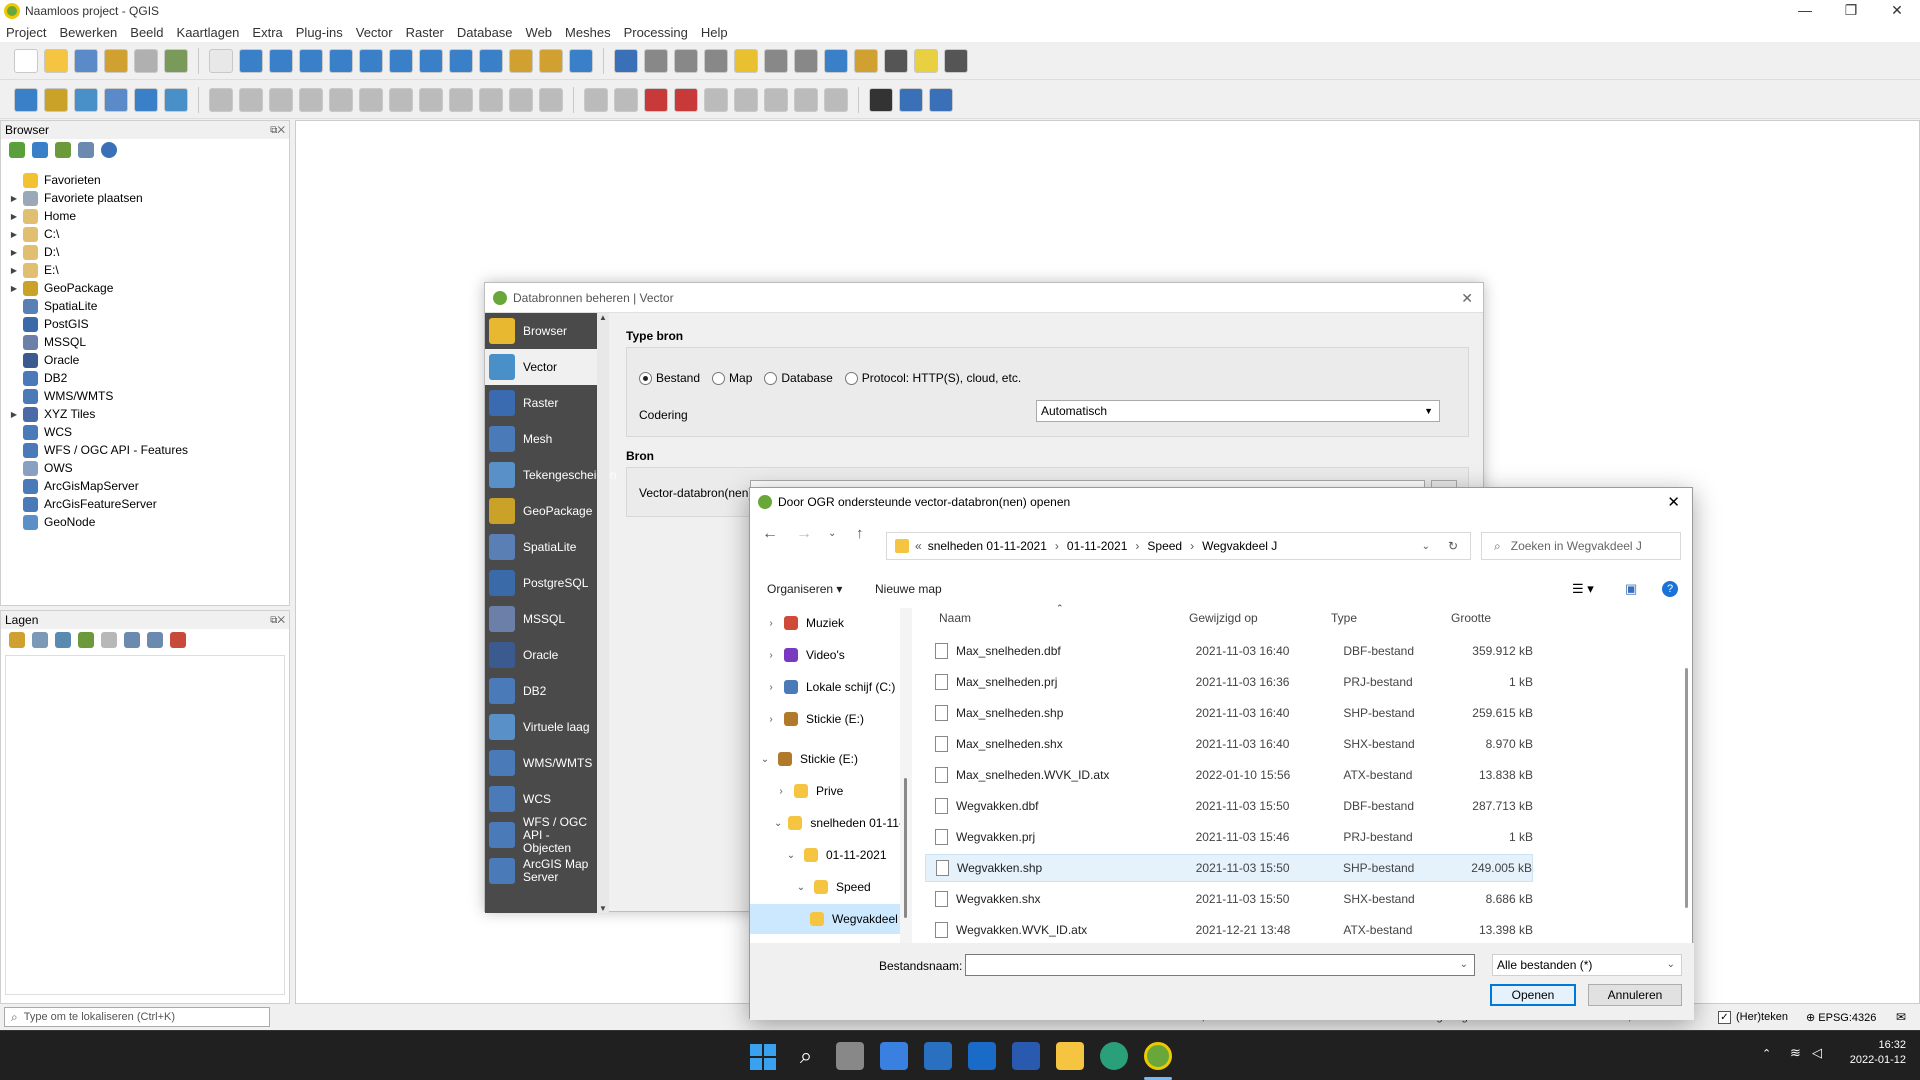 The height and width of the screenshot is (1080, 1920). What do you see at coordinates (1817, 1053) in the screenshot?
I see `volume-icon: ◁` at bounding box center [1817, 1053].